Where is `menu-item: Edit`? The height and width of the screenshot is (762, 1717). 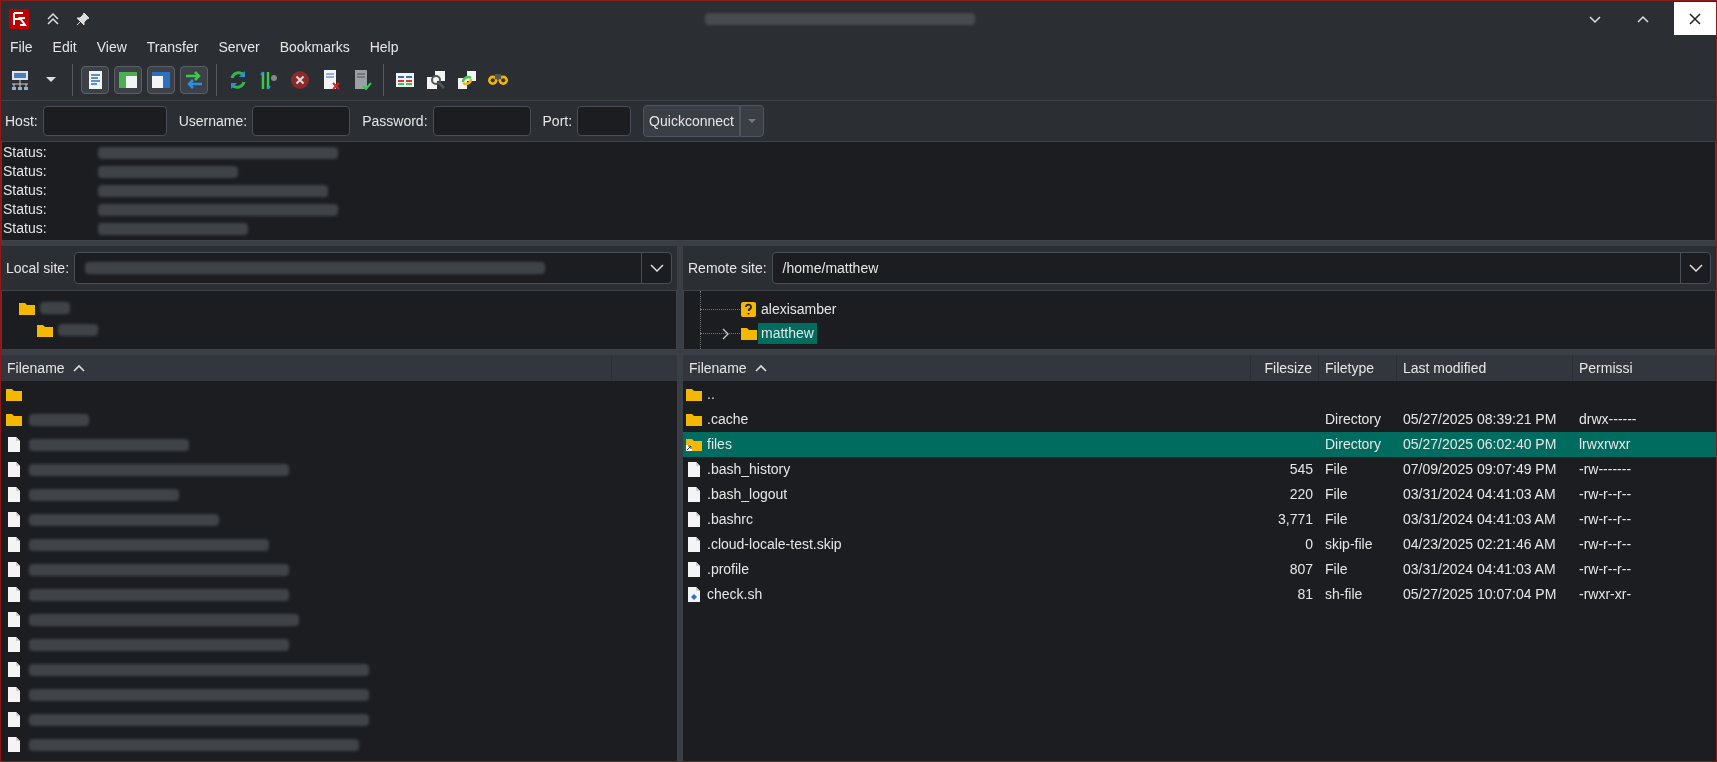
menu-item: Edit is located at coordinates (64, 47).